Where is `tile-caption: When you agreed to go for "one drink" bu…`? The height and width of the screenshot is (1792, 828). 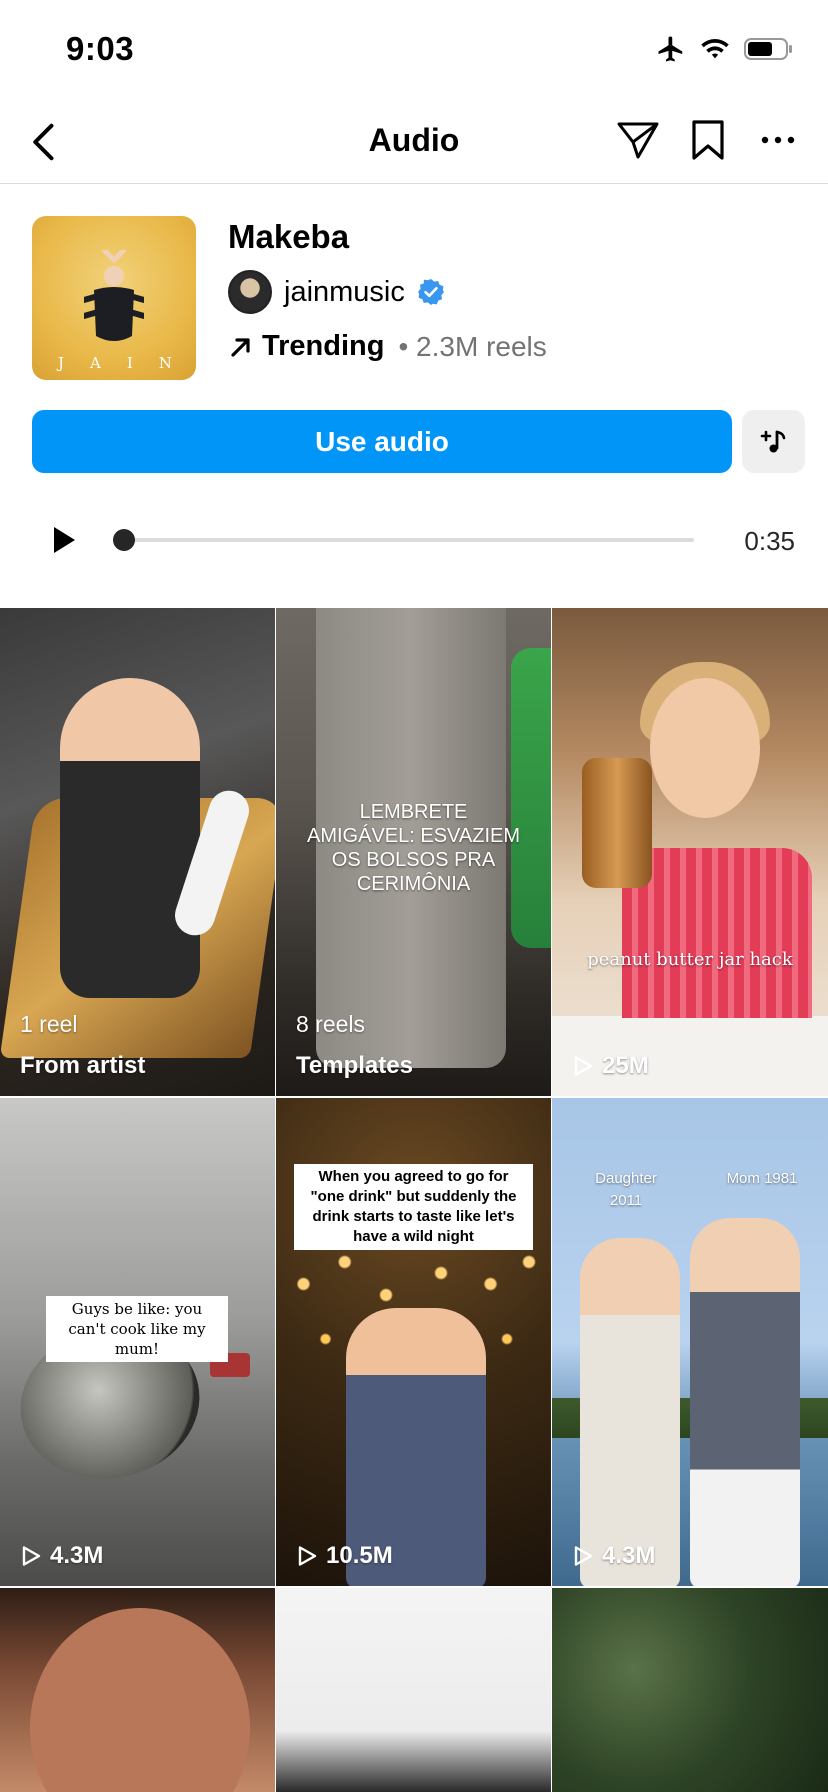 tile-caption: When you agreed to go for "one drink" bu… is located at coordinates (413, 1207).